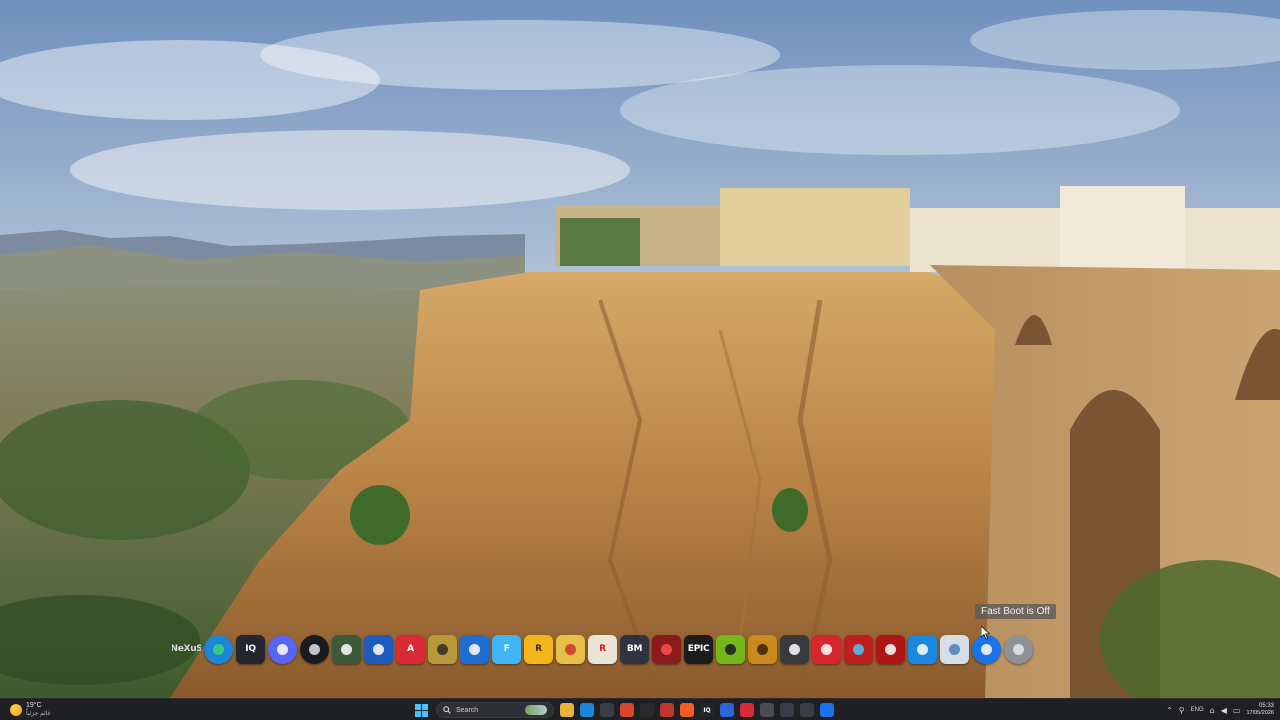  What do you see at coordinates (1266, 706) in the screenshot?
I see `clock-time: 05:33` at bounding box center [1266, 706].